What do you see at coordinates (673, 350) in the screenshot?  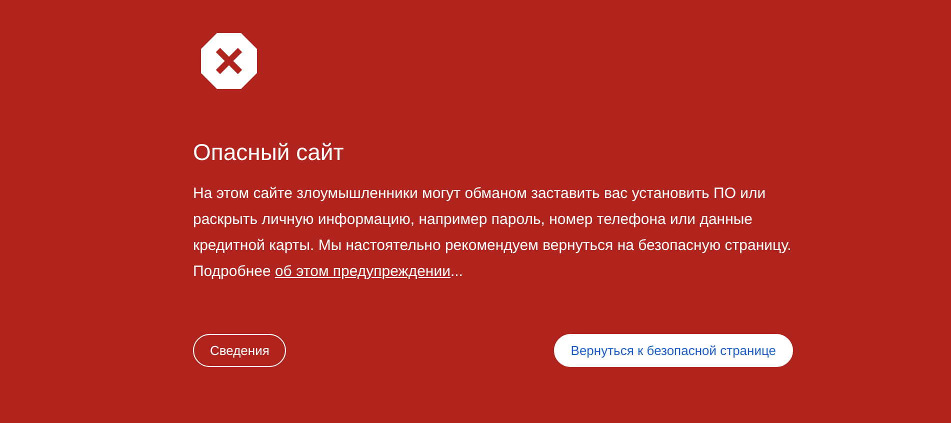 I see `back-to-safety-button: Вернуться к безопасной странице` at bounding box center [673, 350].